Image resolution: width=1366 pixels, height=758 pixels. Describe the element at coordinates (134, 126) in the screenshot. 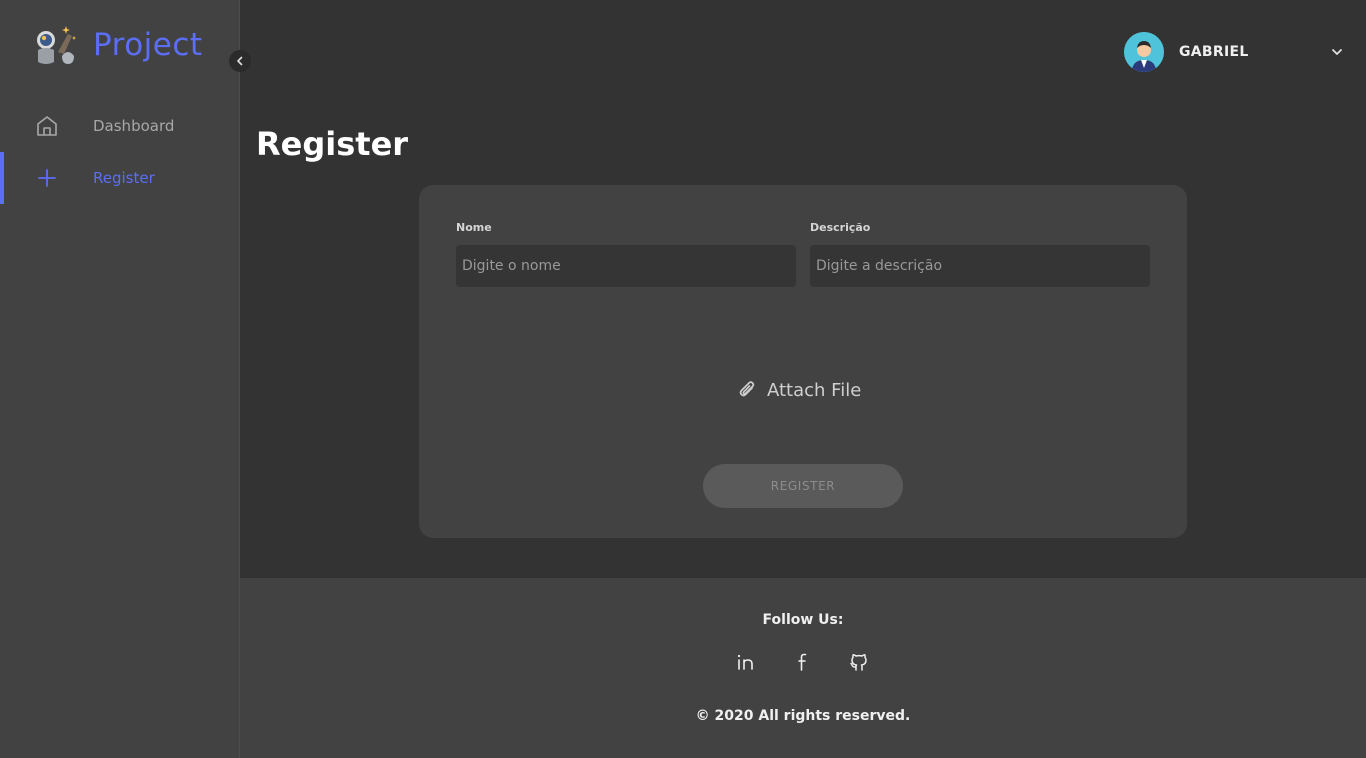

I see `sidebar-item-label: Dashboard` at that location.